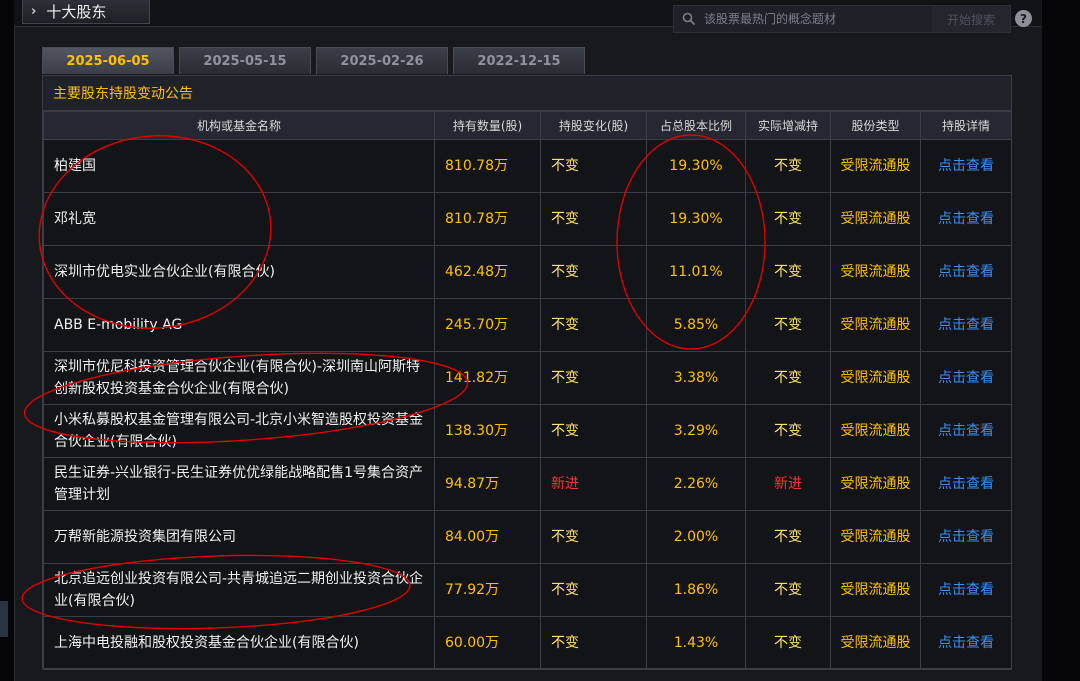  I want to click on tab-2025-02-26: 2025-02-26, so click(382, 60).